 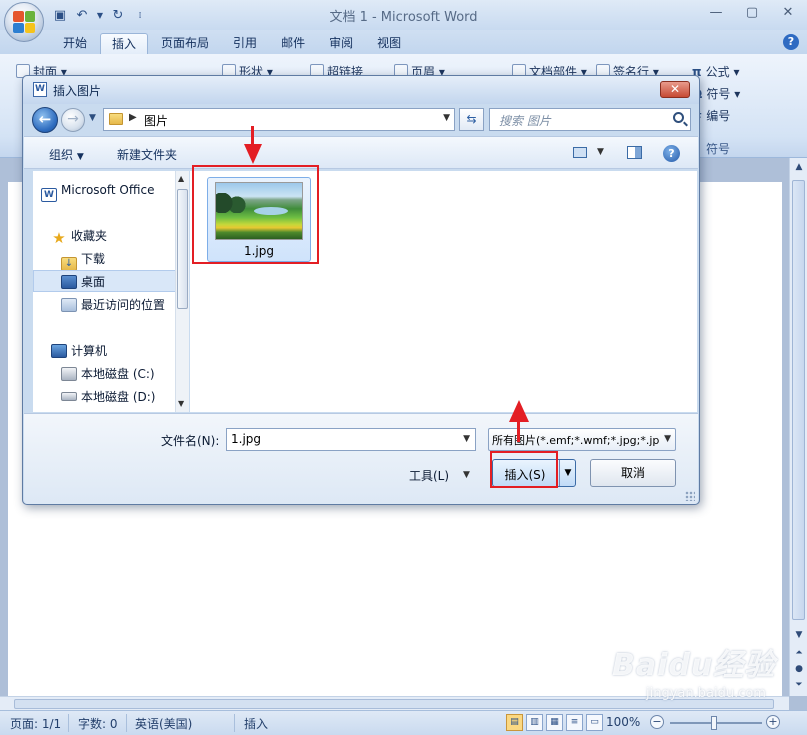 I want to click on watermark-brand: Baidu经验, so click(x=694, y=665).